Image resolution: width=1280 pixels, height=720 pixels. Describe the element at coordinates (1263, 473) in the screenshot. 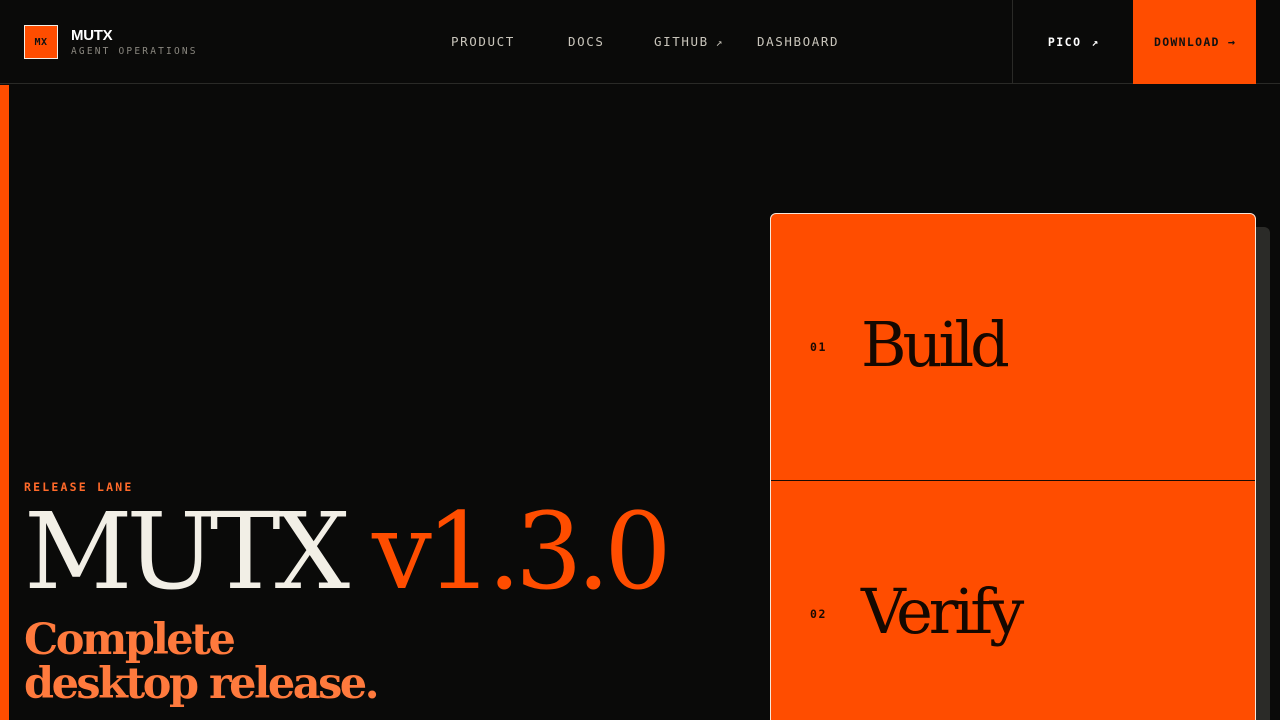

I see `card-stack-shadow` at that location.